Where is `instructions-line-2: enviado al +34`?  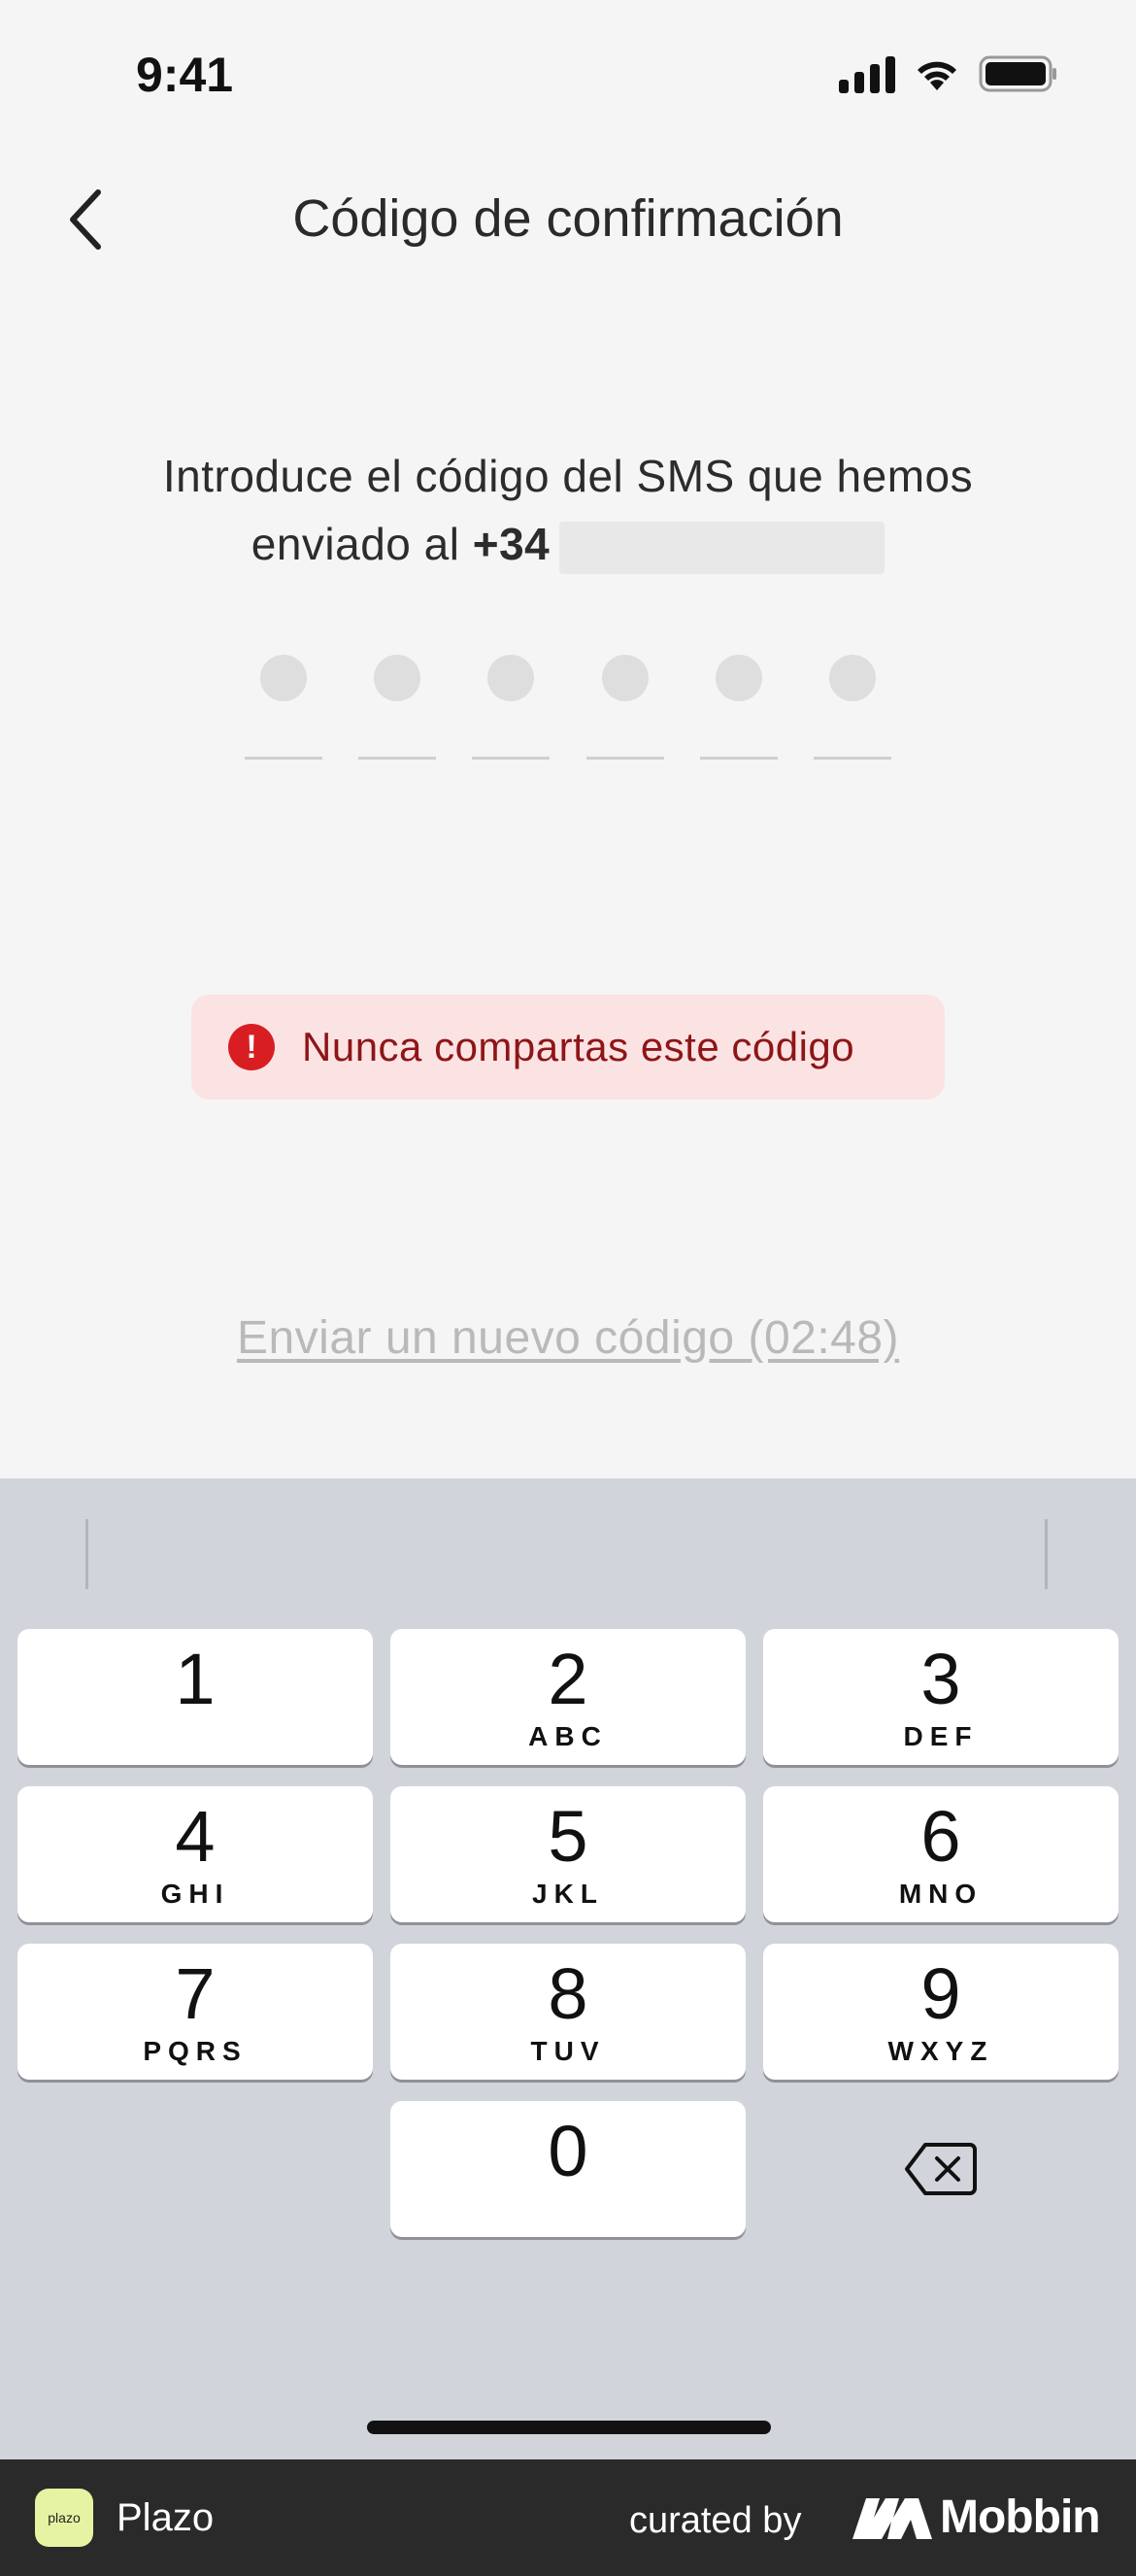
instructions-line-2: enviado al +34 is located at coordinates (568, 544).